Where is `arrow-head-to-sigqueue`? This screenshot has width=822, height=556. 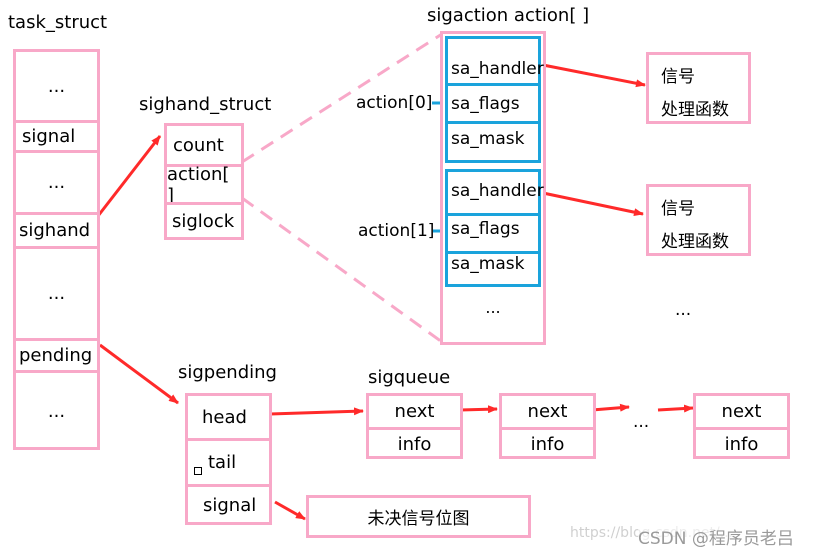
arrow-head-to-sigqueue is located at coordinates (316, 411).